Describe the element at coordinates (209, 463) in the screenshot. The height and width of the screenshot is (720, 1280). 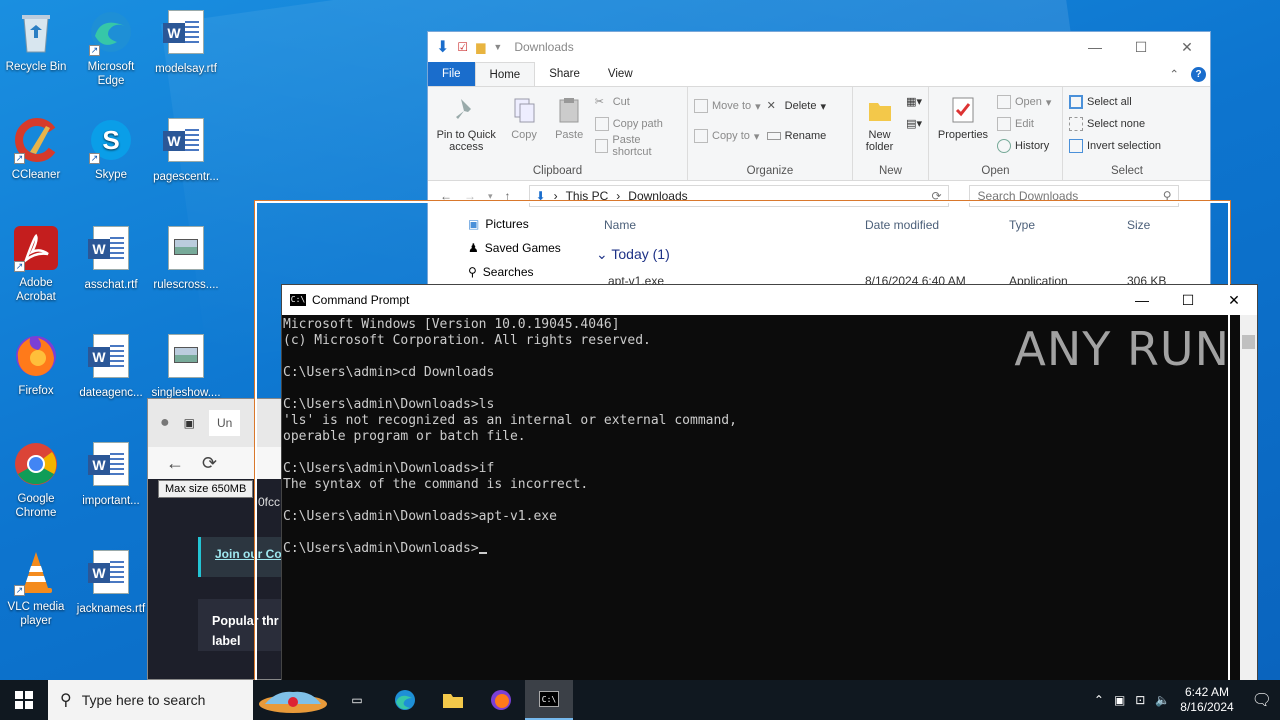
I see `refresh-icon: ⟳` at that location.